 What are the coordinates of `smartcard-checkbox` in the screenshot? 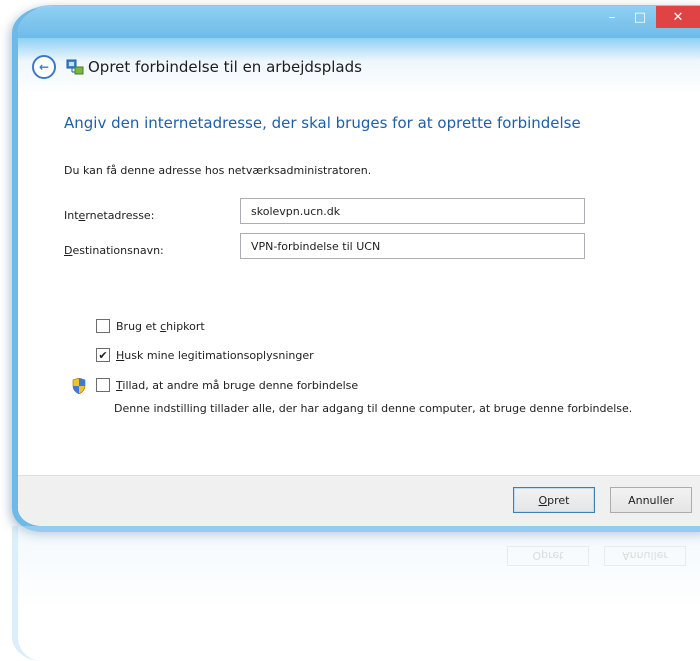 It's located at (103, 326).